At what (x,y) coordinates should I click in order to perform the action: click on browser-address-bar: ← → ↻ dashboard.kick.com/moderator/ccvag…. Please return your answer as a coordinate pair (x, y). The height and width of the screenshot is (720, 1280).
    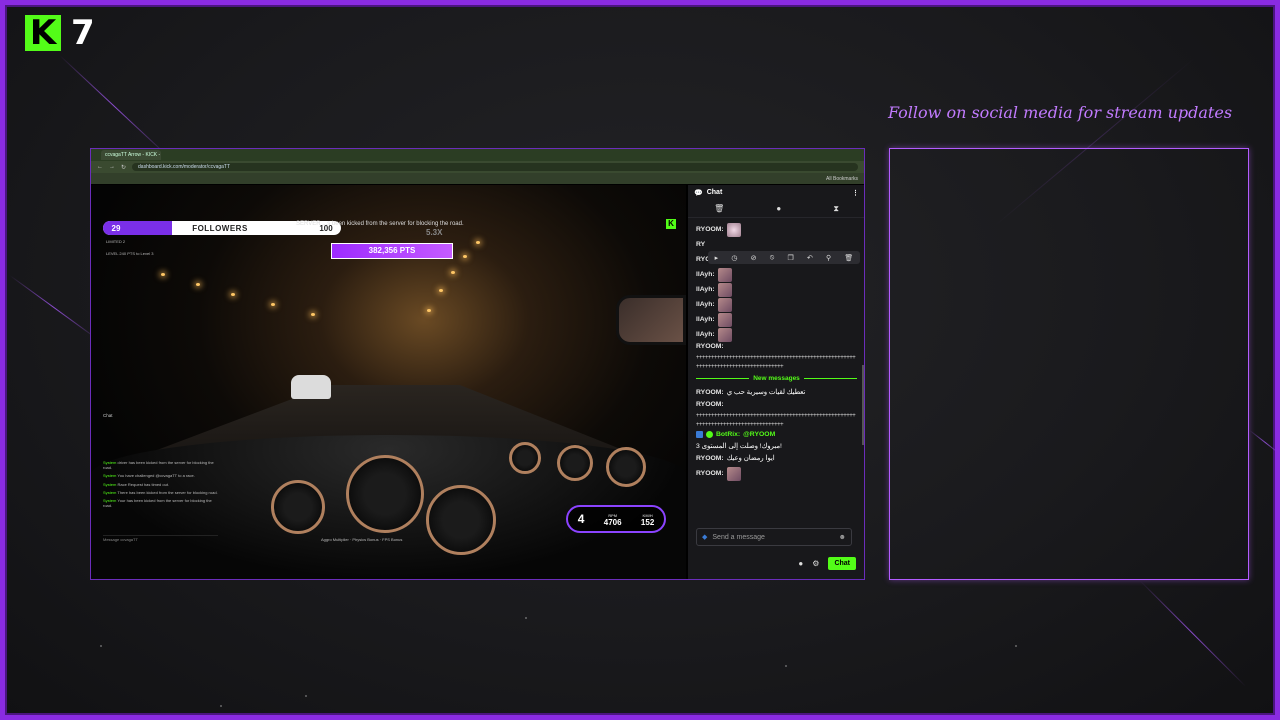
    Looking at the image, I should click on (477, 167).